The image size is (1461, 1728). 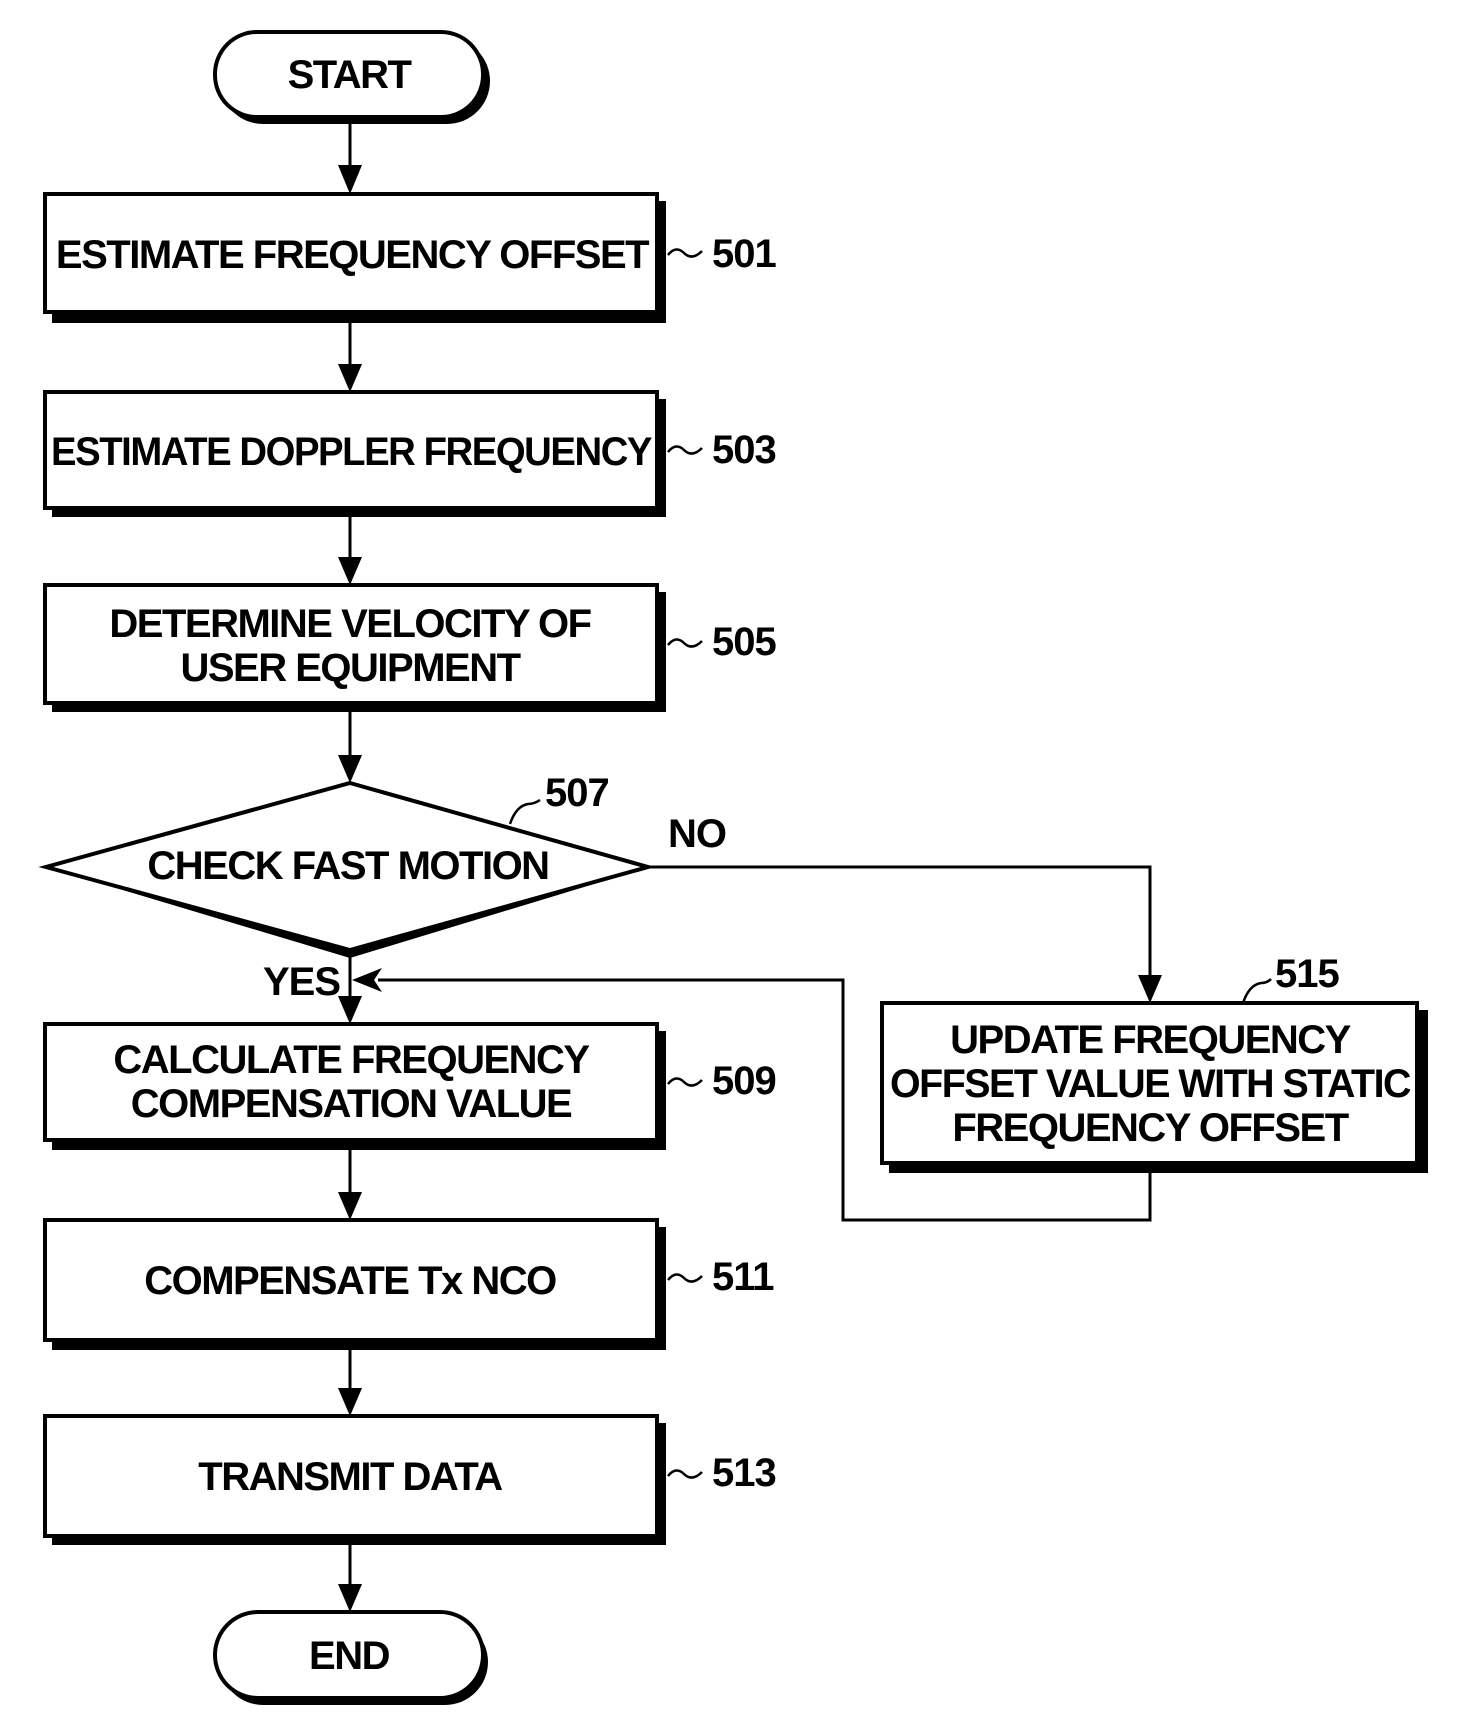 What do you see at coordinates (744, 254) in the screenshot?
I see `ref-label-501: 501` at bounding box center [744, 254].